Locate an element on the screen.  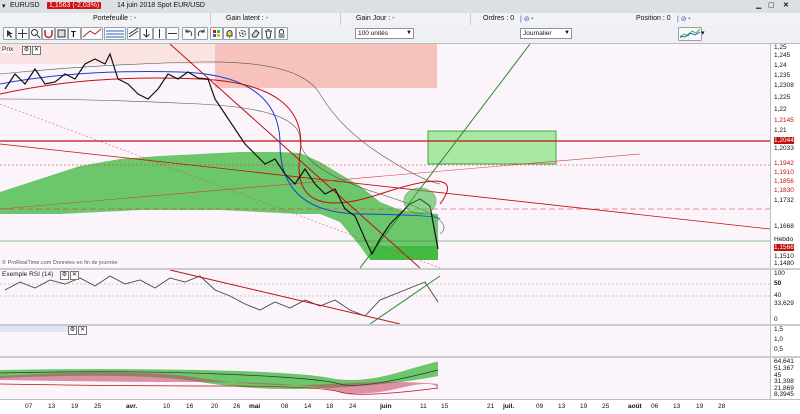
magnet-tool-icon is located at coordinates (48, 33).